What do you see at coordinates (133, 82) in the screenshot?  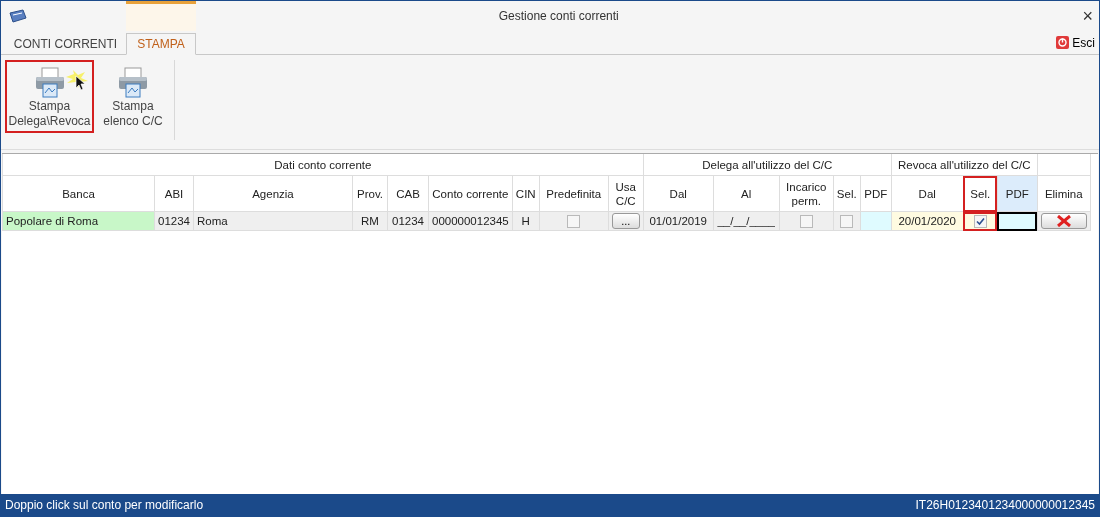 I see `printer-icon` at bounding box center [133, 82].